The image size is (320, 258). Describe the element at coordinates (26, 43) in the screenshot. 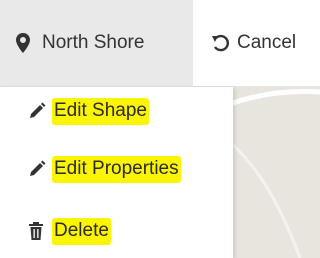

I see `map-marker-icon` at that location.